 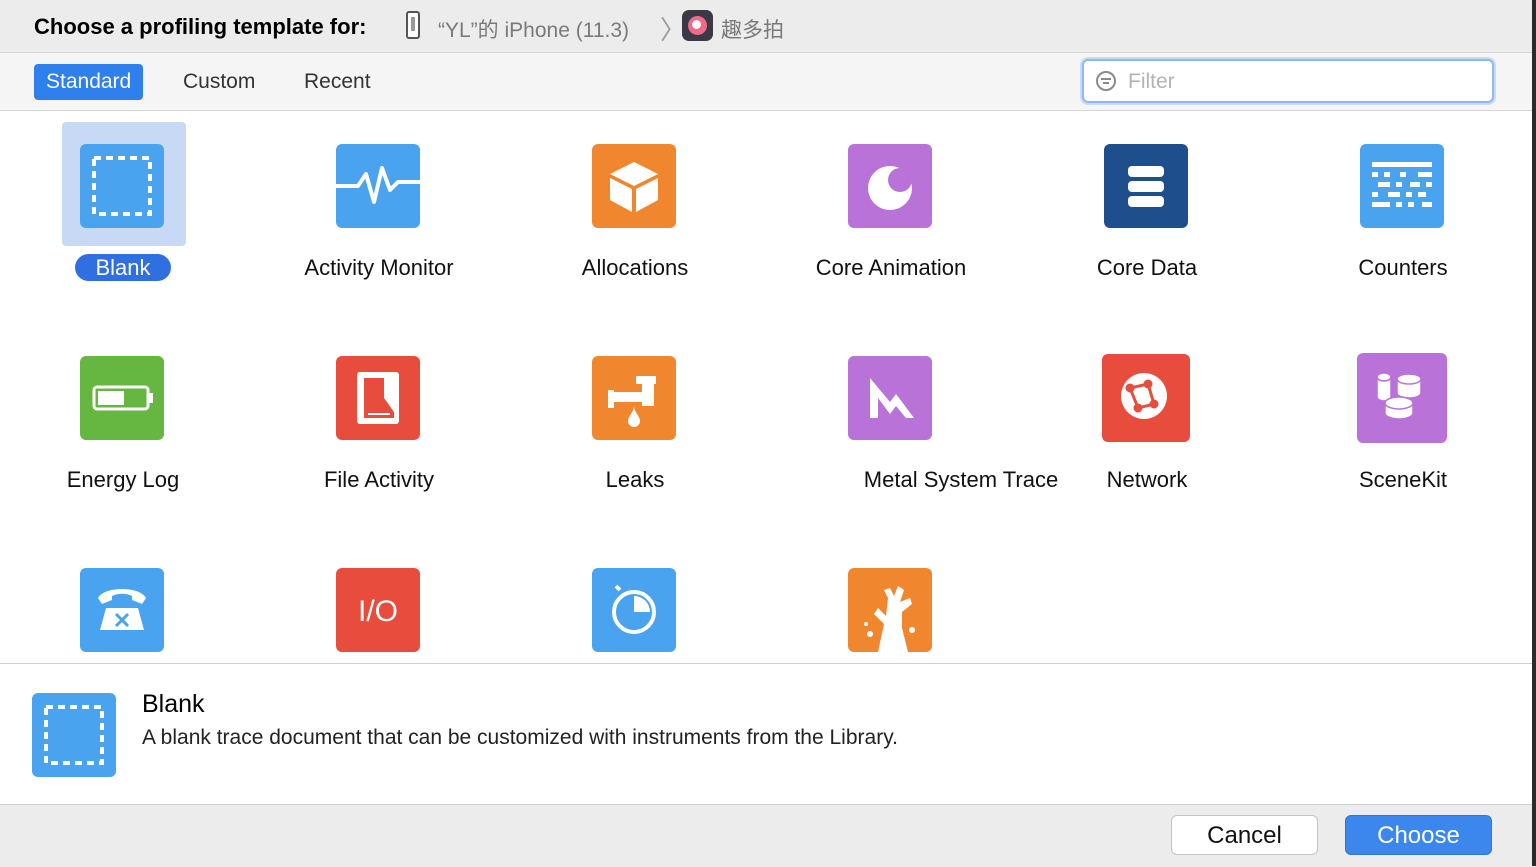 I want to click on template-core-animation: Core Animation, so click(x=896, y=217).